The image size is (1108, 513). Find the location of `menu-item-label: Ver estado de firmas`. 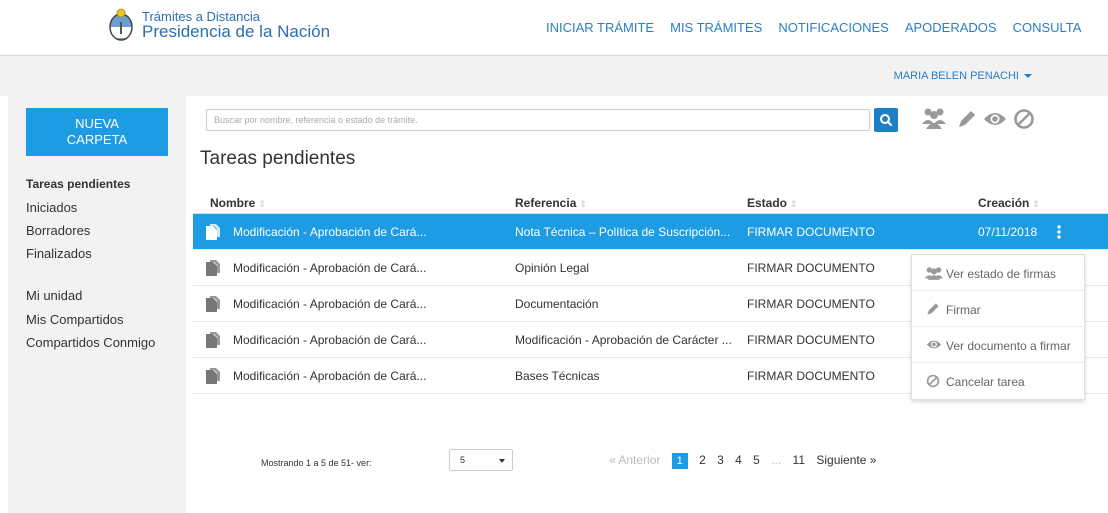

menu-item-label: Ver estado de firmas is located at coordinates (1001, 274).